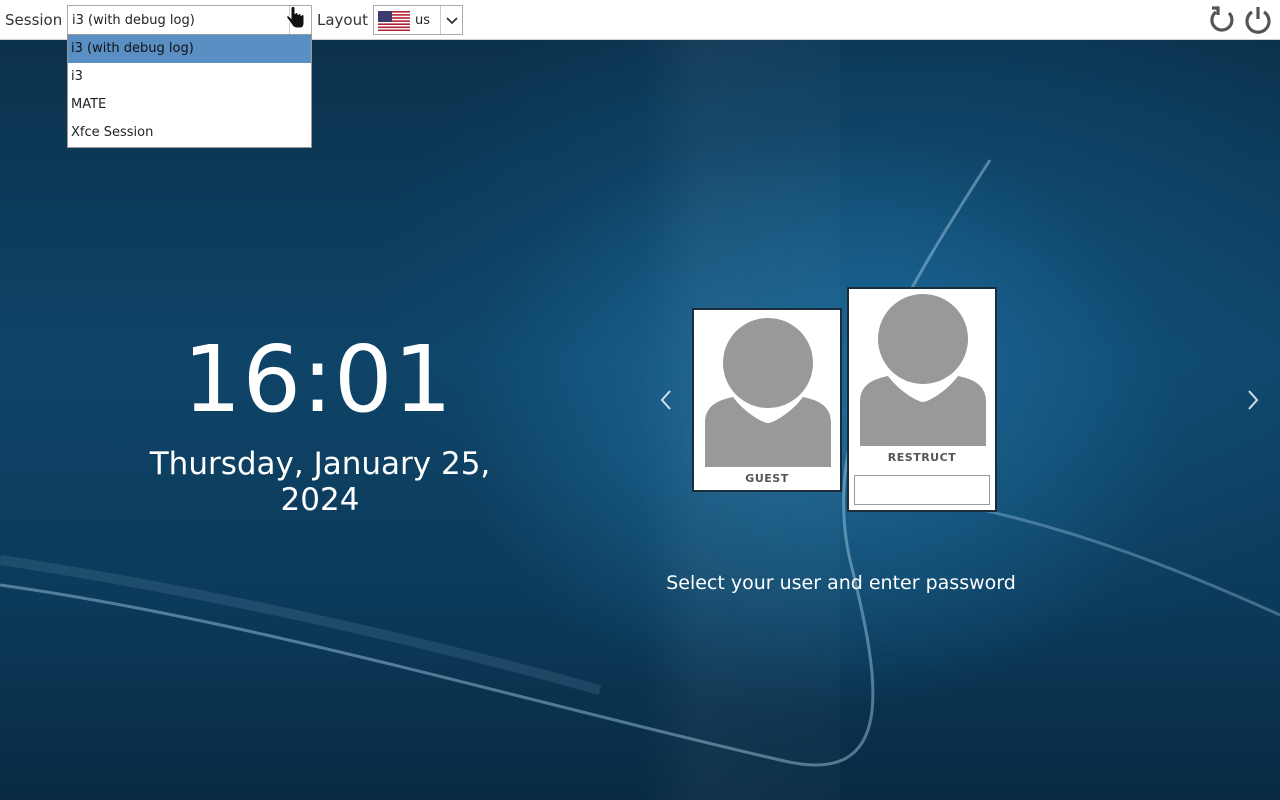 The image size is (1280, 800). I want to click on session-option-mate: MATE, so click(189, 105).